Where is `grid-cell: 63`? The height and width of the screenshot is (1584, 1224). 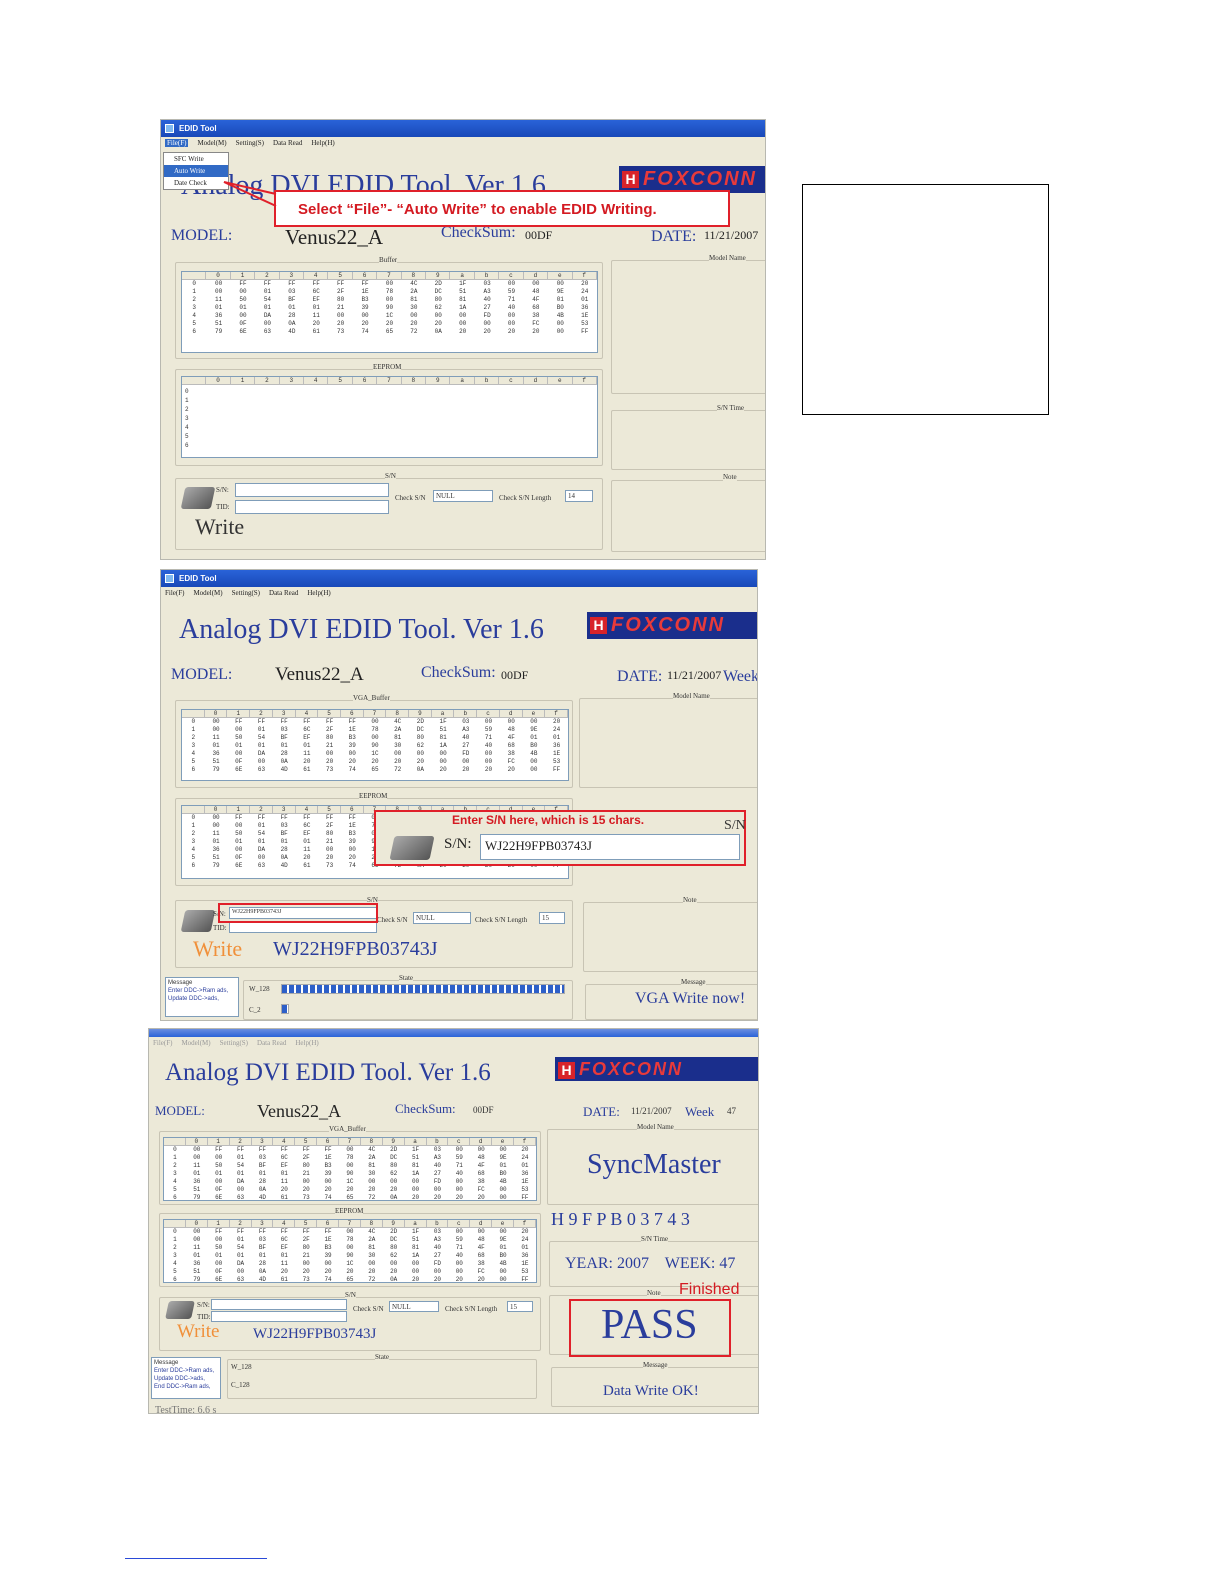 grid-cell: 63 is located at coordinates (261, 770).